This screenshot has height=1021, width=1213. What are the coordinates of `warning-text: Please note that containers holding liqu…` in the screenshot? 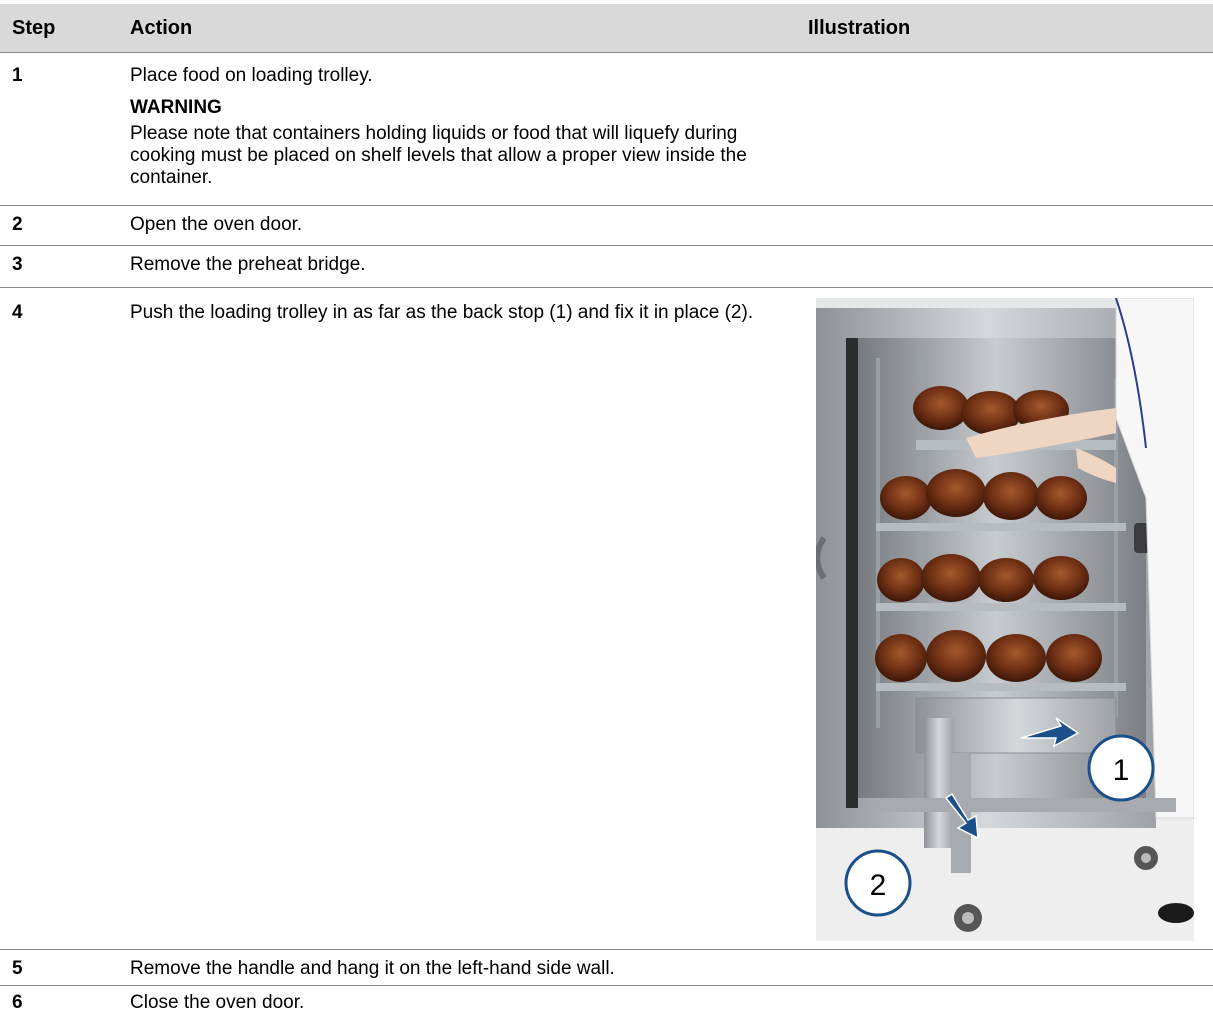 It's located at (438, 155).